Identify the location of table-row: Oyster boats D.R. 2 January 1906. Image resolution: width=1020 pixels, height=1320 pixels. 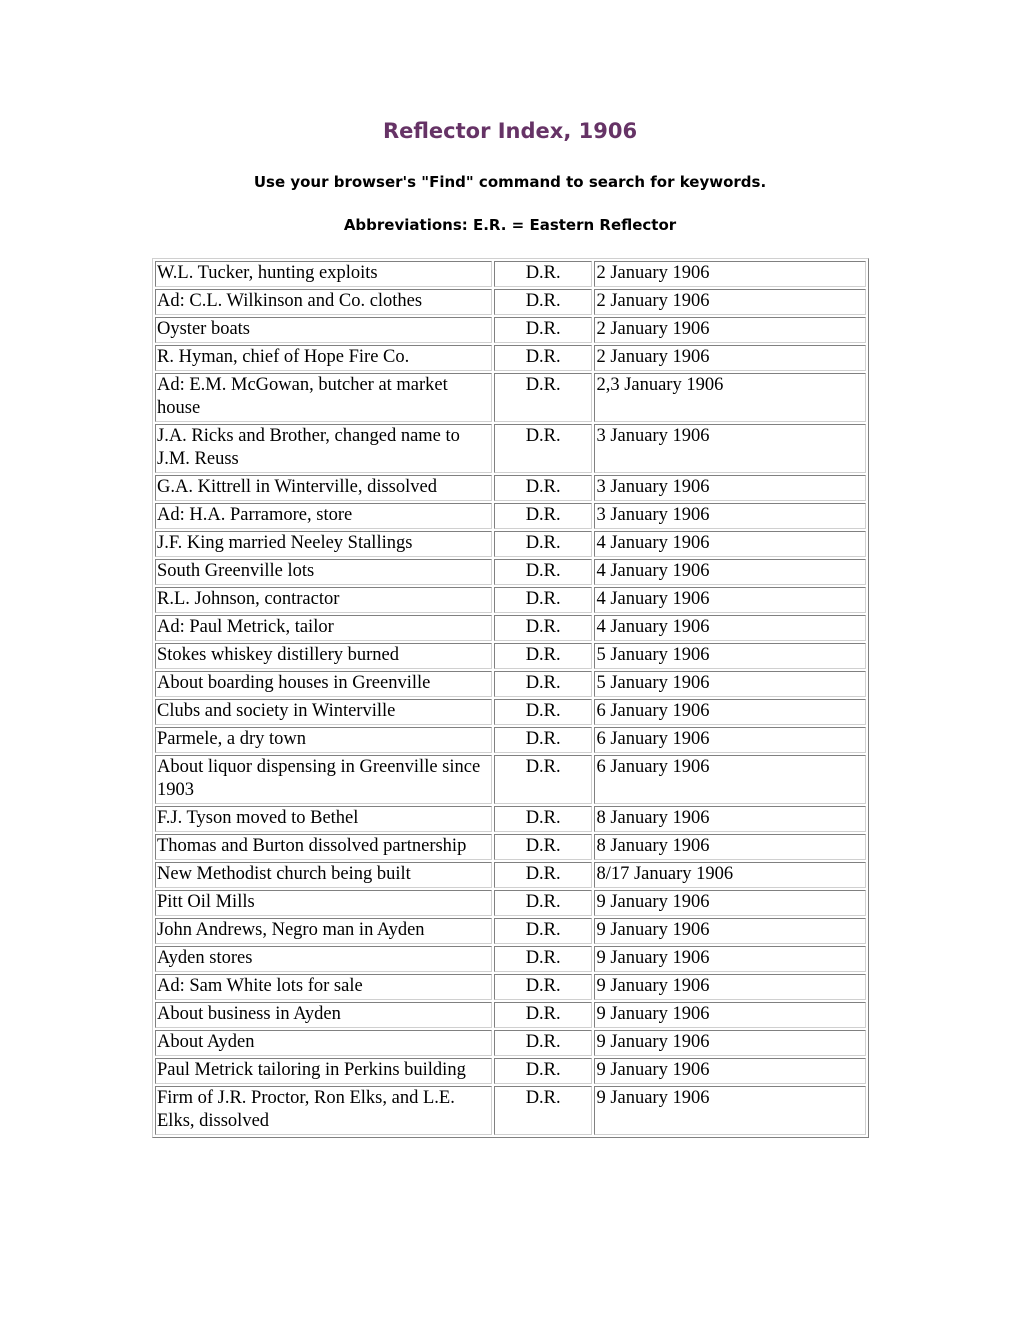
(510, 330).